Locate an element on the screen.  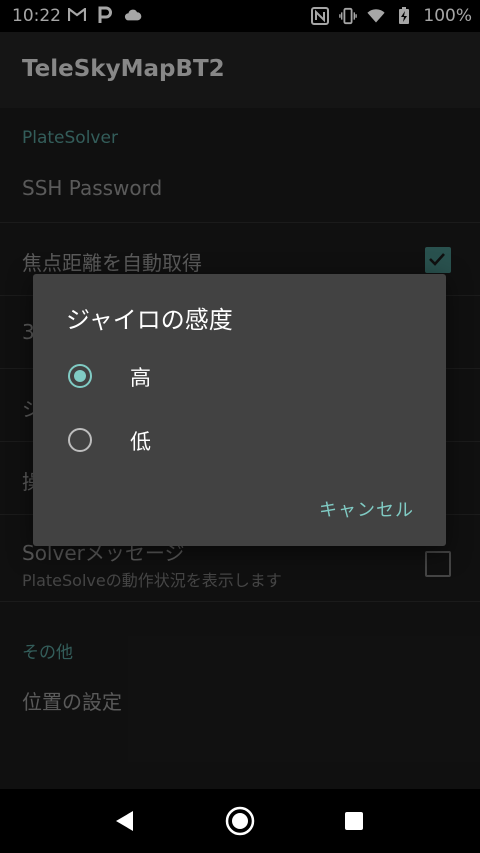
option-label: 高 is located at coordinates (140, 378).